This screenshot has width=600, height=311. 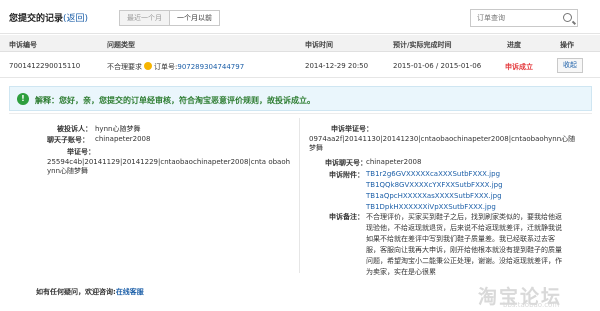 What do you see at coordinates (567, 45) in the screenshot?
I see `column-header-action: 操作` at bounding box center [567, 45].